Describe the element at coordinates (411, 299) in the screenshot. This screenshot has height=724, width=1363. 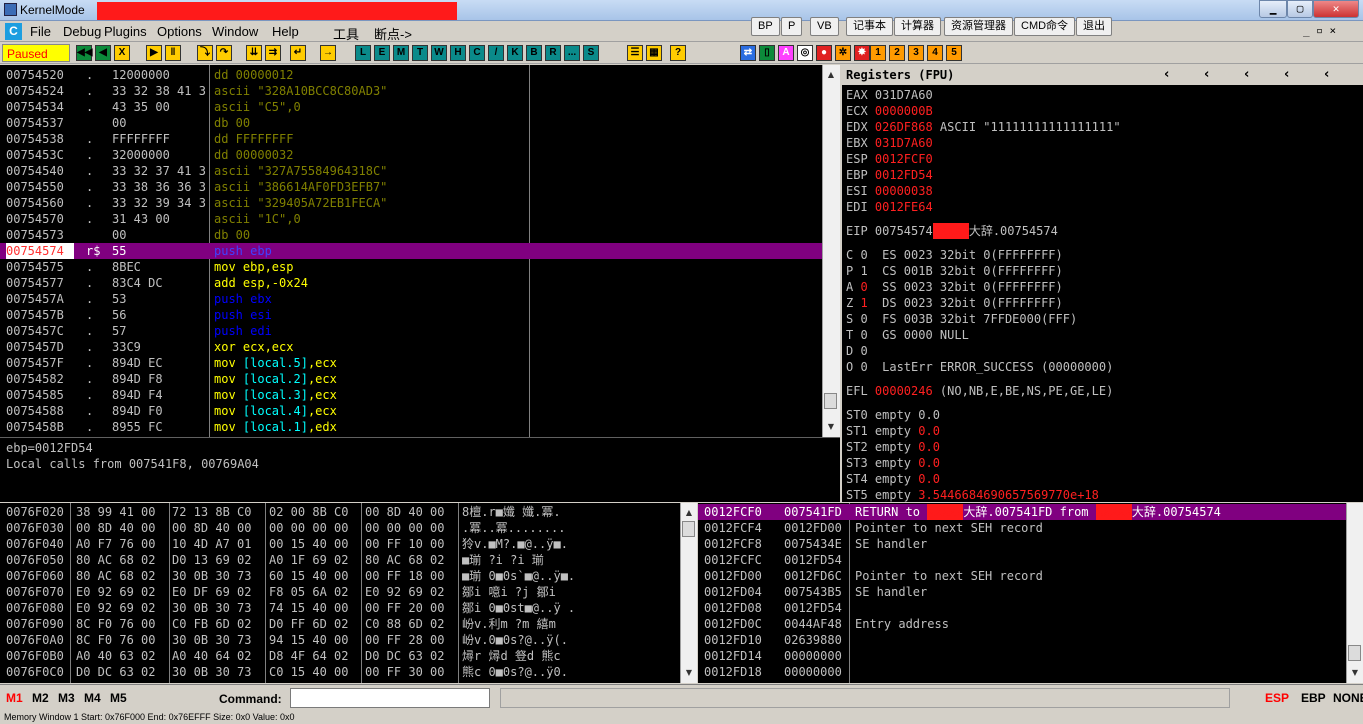
I see `disasm-row: 0075457A. 53 push ebx` at that location.